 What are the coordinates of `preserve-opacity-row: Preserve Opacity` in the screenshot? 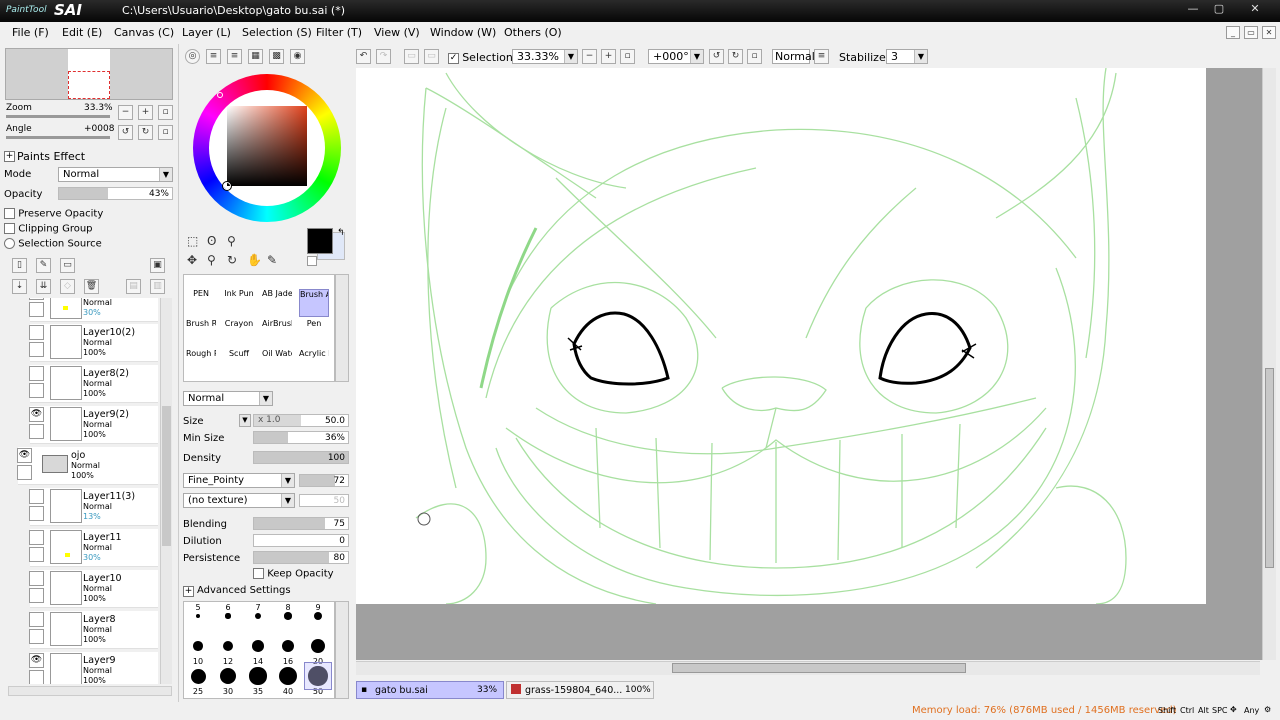 It's located at (53, 214).